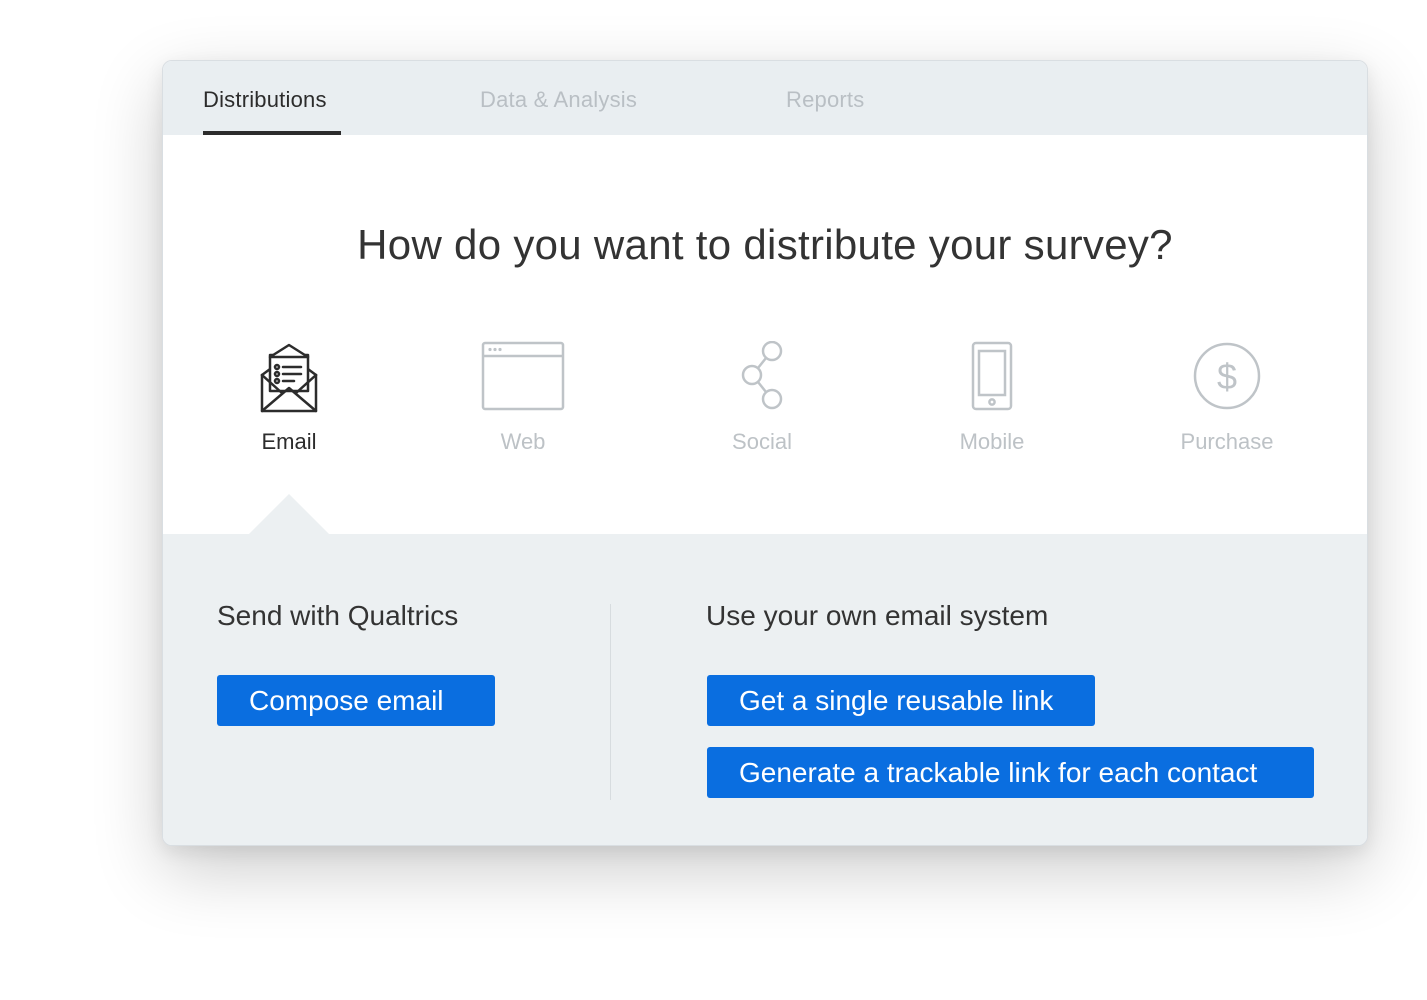 This screenshot has width=1427, height=1000. What do you see at coordinates (765, 98) in the screenshot?
I see `tab-bar: Distributions Data & Analysis Reports` at bounding box center [765, 98].